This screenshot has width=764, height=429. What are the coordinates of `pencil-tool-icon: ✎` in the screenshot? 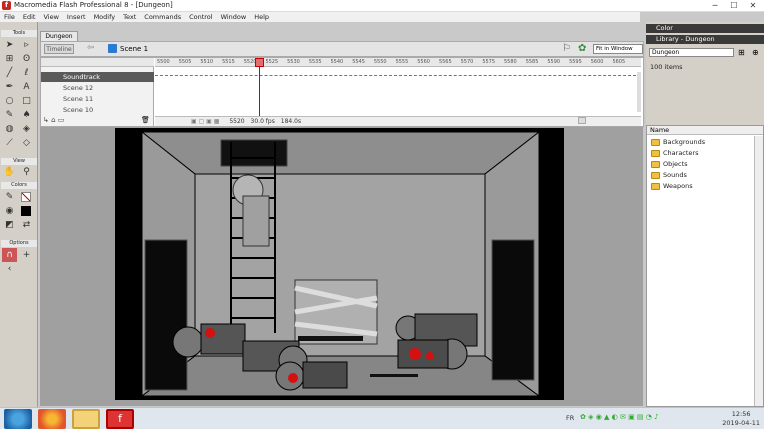 It's located at (9, 115).